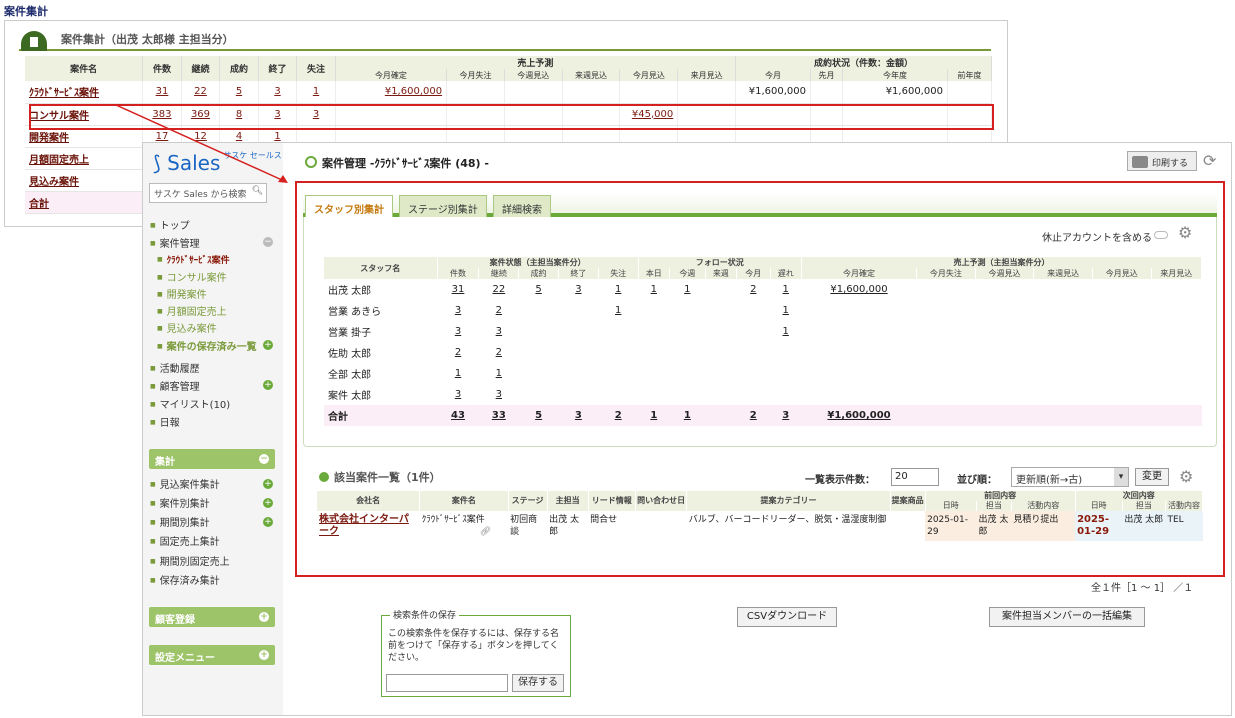 This screenshot has width=1235, height=718. I want to click on forecast-cell, so click(649, 92).